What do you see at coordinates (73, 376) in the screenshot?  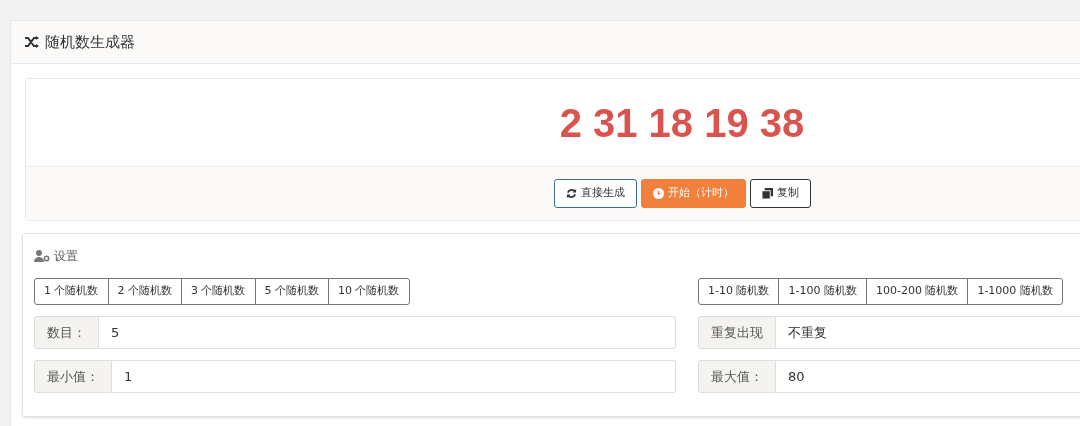 I see `field-label: 最小值：` at bounding box center [73, 376].